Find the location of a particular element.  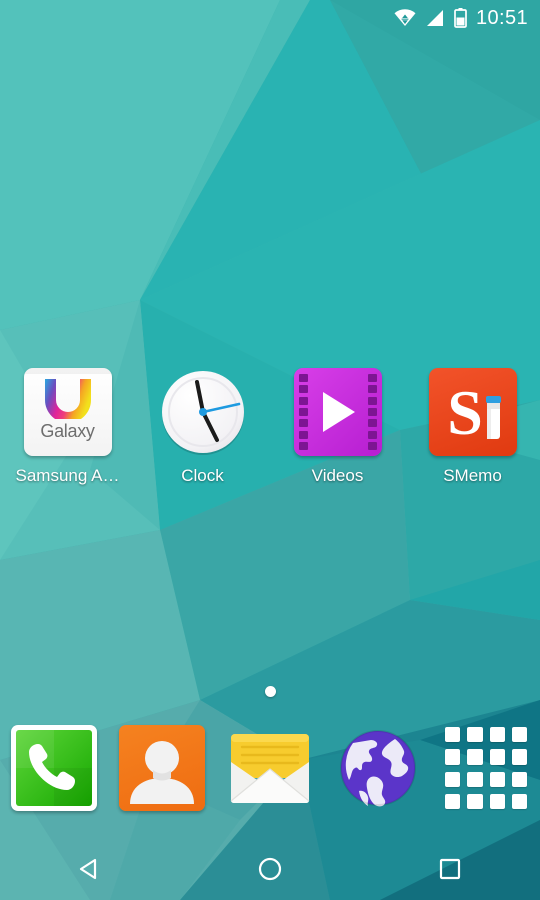

navigation-bar is located at coordinates (270, 869).